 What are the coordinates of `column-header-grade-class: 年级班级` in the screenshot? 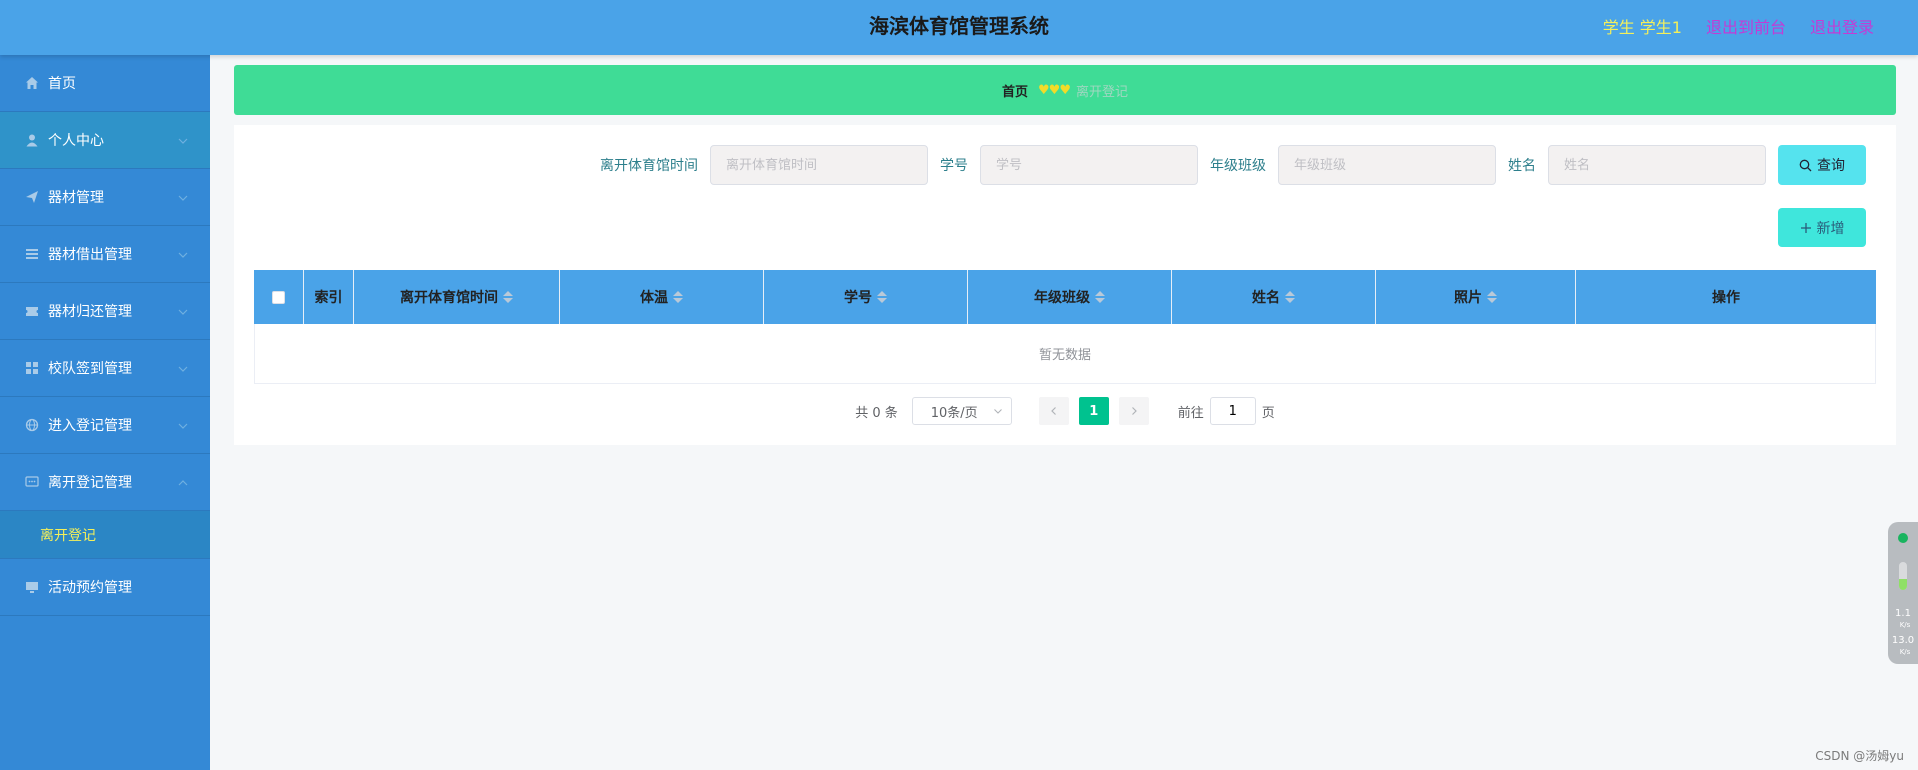 It's located at (1070, 297).